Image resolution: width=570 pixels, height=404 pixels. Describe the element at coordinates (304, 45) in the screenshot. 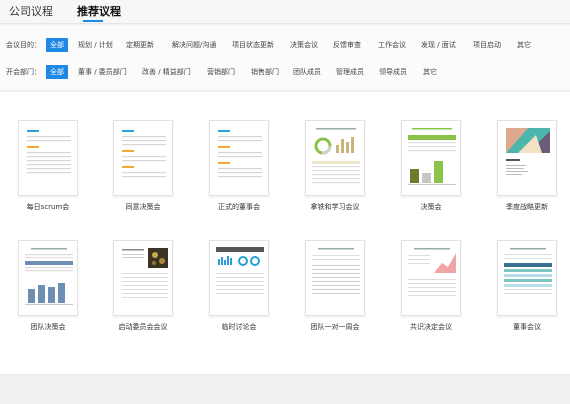

I see `purpose-chip: 决策会议` at that location.